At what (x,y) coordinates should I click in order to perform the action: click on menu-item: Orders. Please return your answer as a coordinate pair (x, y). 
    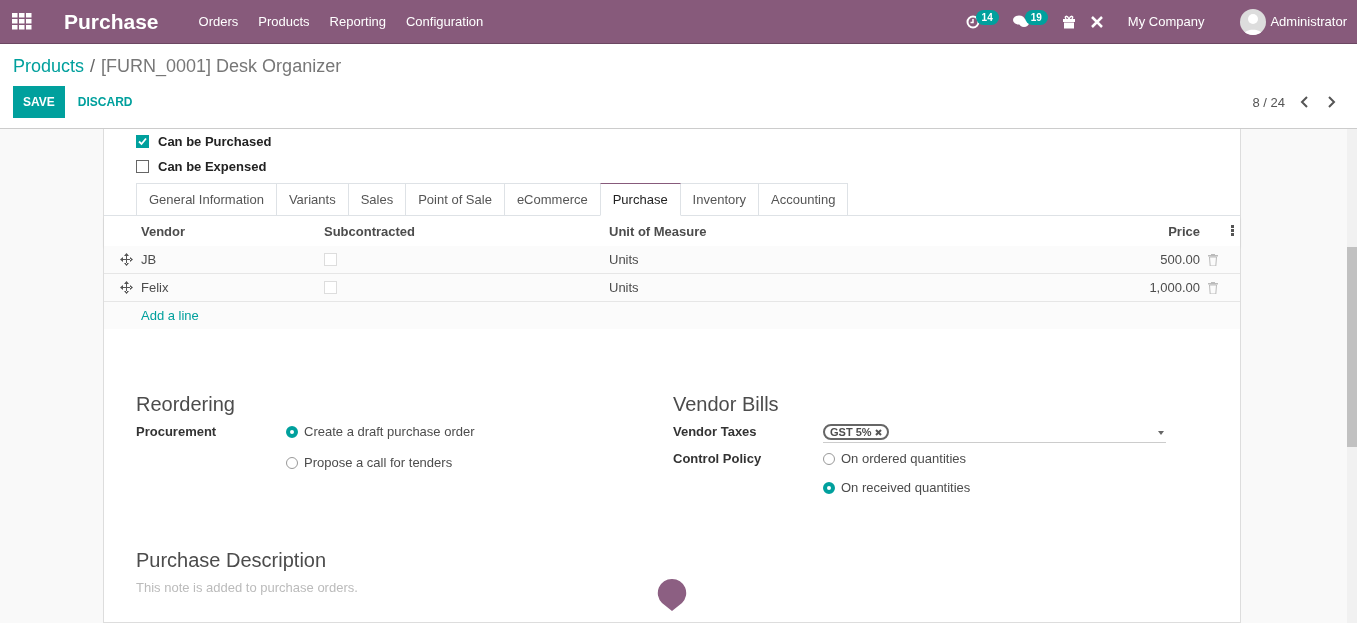
    Looking at the image, I should click on (218, 21).